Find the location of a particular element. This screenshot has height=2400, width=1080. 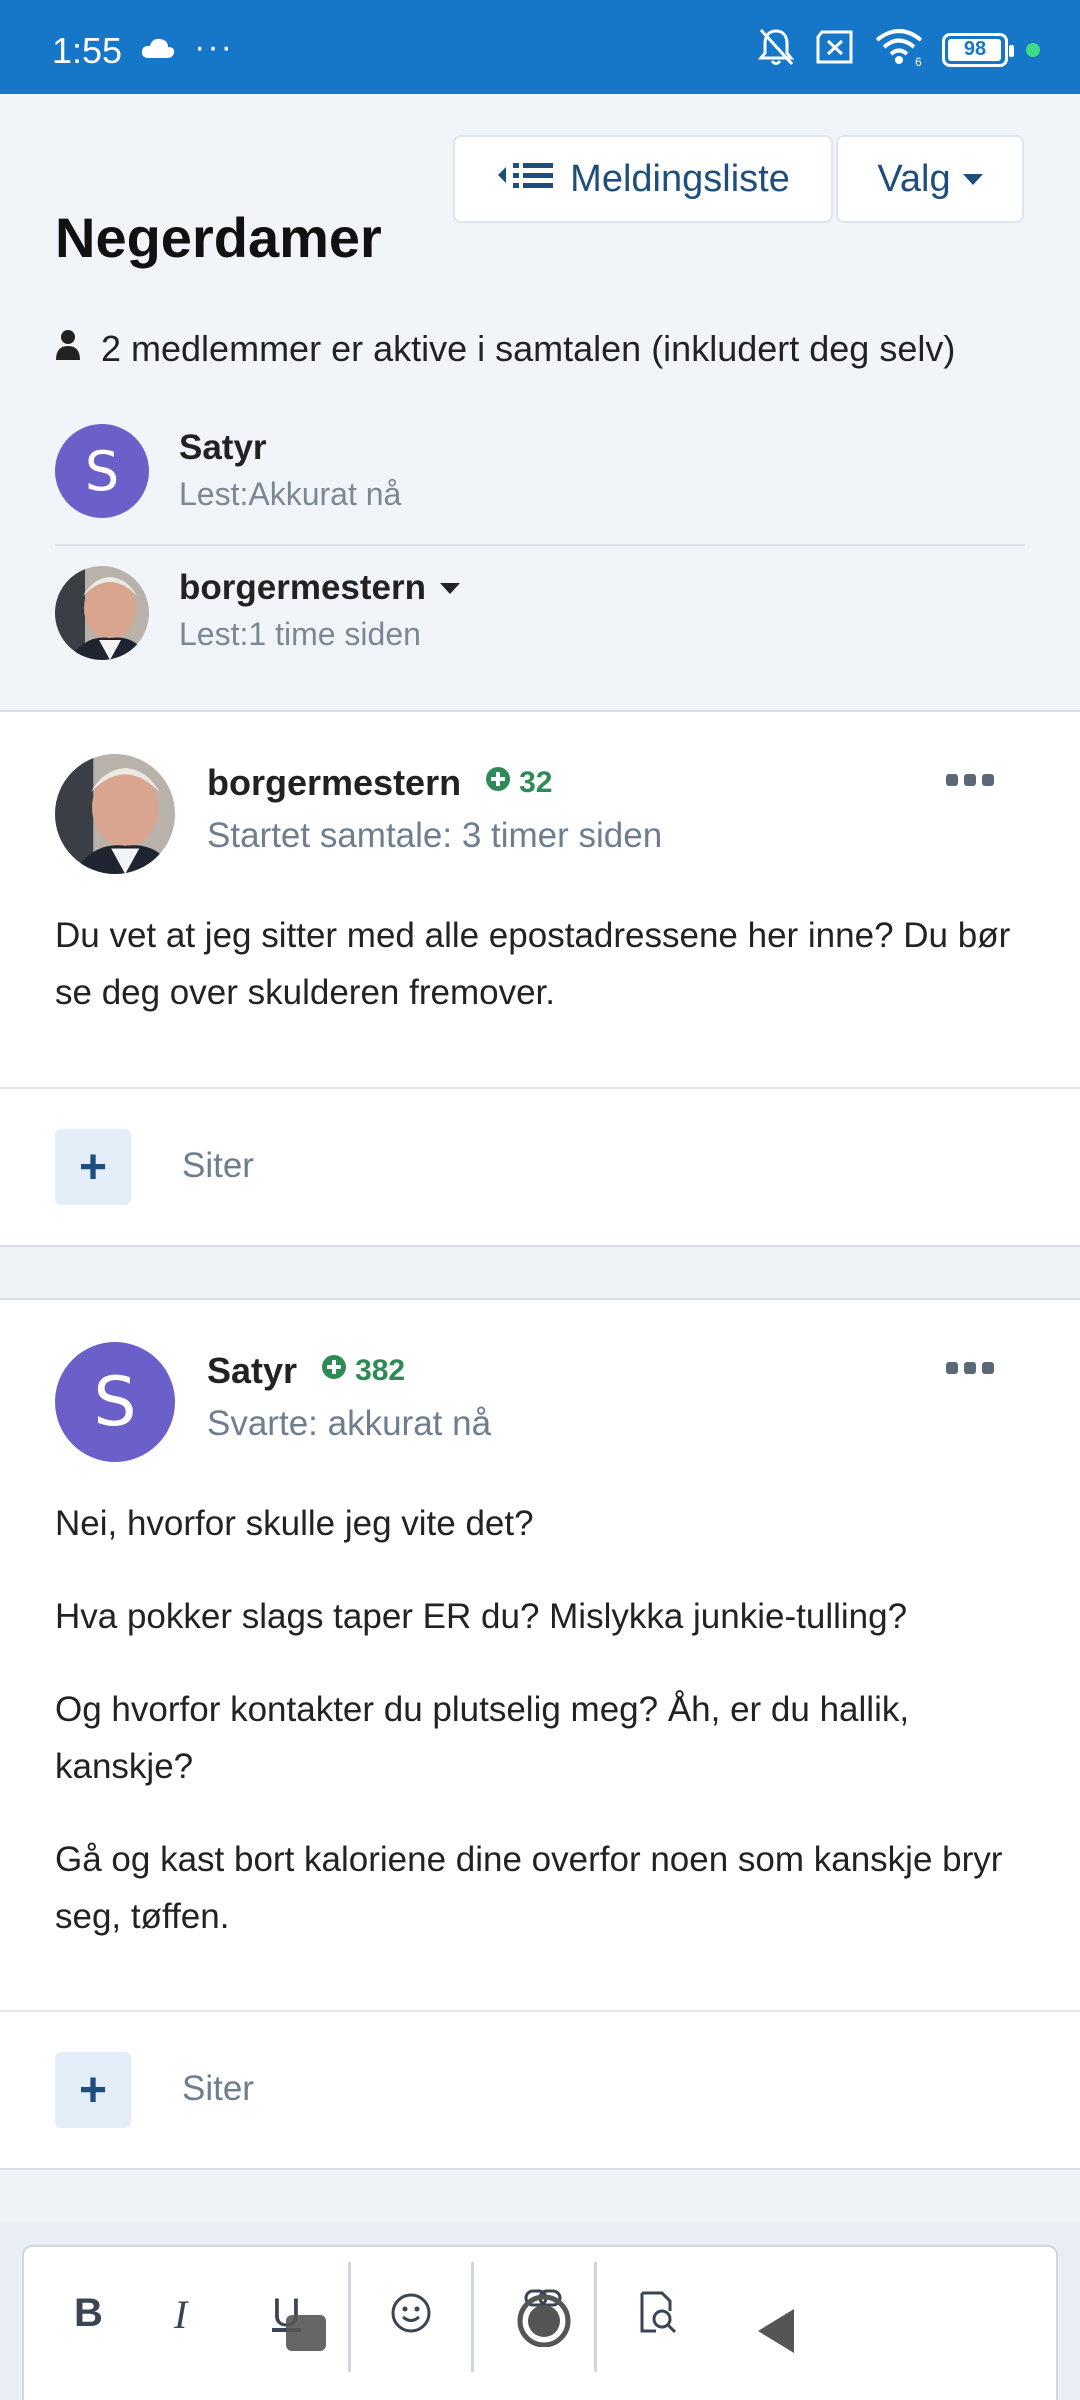

options-label: Valg is located at coordinates (914, 178).